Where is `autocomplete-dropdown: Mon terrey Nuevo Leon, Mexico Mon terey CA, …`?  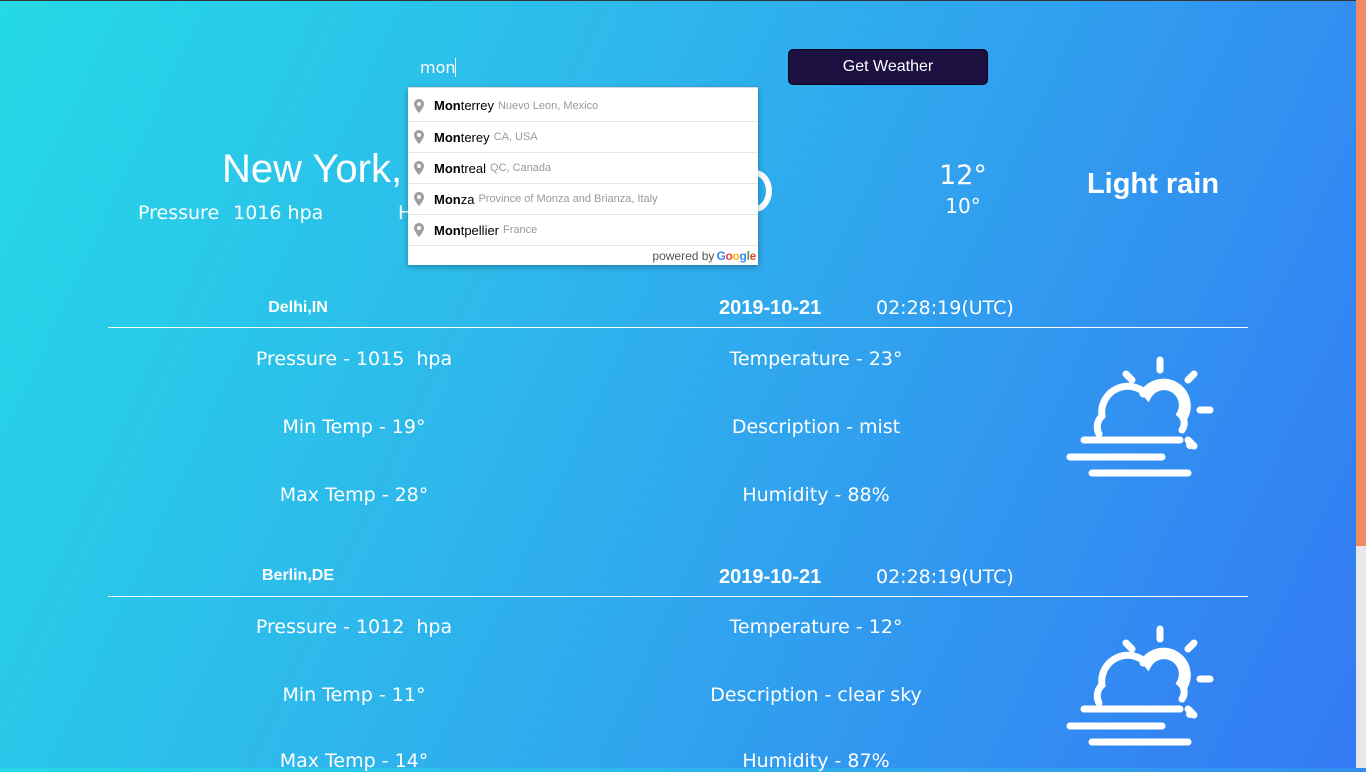
autocomplete-dropdown: Mon terrey Nuevo Leon, Mexico Mon terey CA, … is located at coordinates (583, 176).